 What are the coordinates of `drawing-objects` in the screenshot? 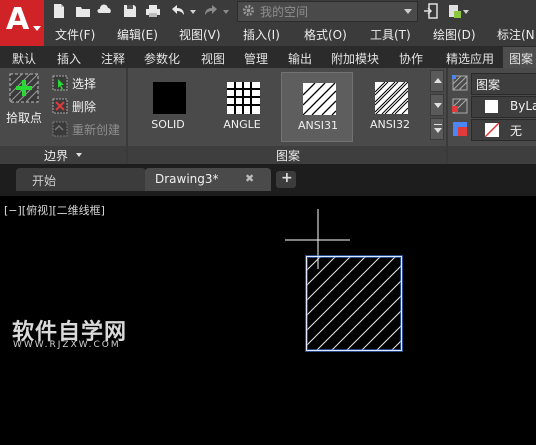 It's located at (345, 280).